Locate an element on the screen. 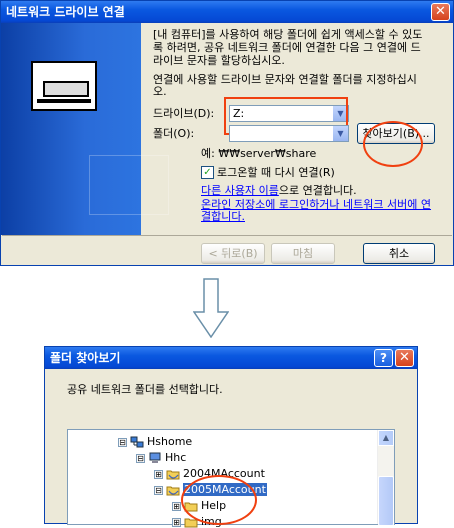 This screenshot has width=454, height=528. instruction-line-1: 연결에 사용할 드라이브 문자와 연결할 폴더를 지정하십시 is located at coordinates (285, 79).